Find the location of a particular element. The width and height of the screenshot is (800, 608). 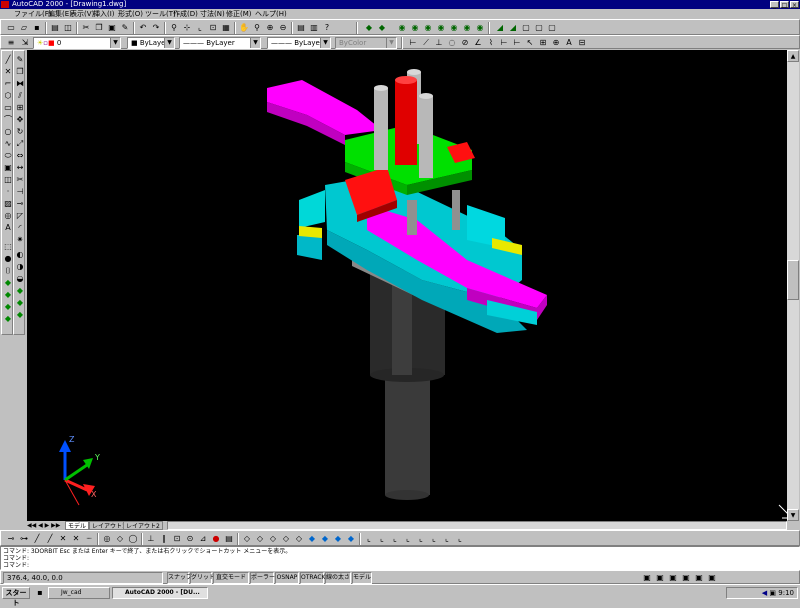

dim-quick-icon: ⌇ is located at coordinates (491, 43).